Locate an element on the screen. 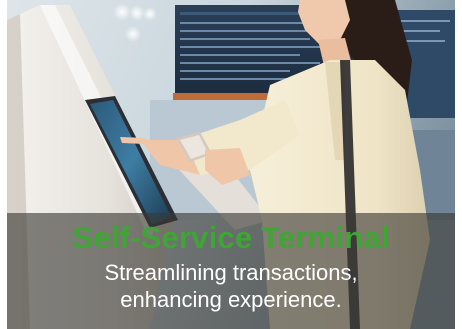 The height and width of the screenshot is (329, 462). banner-title: Self-Service Terminal is located at coordinates (231, 237).